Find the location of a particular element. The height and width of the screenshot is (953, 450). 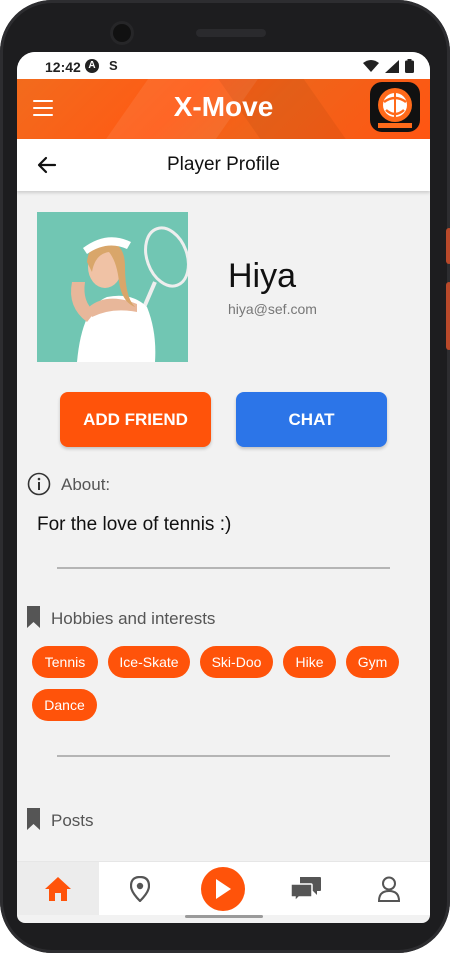

profile-name: Hiya is located at coordinates (262, 276).